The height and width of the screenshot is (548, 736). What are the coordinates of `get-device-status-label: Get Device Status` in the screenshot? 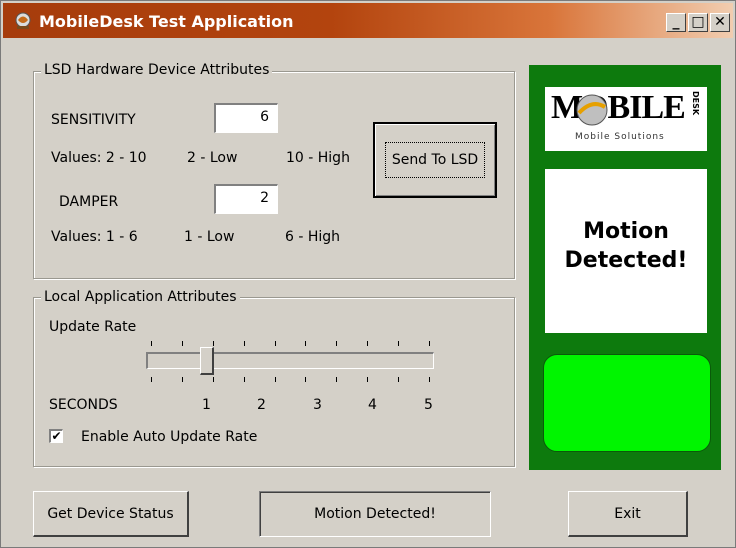 It's located at (110, 513).